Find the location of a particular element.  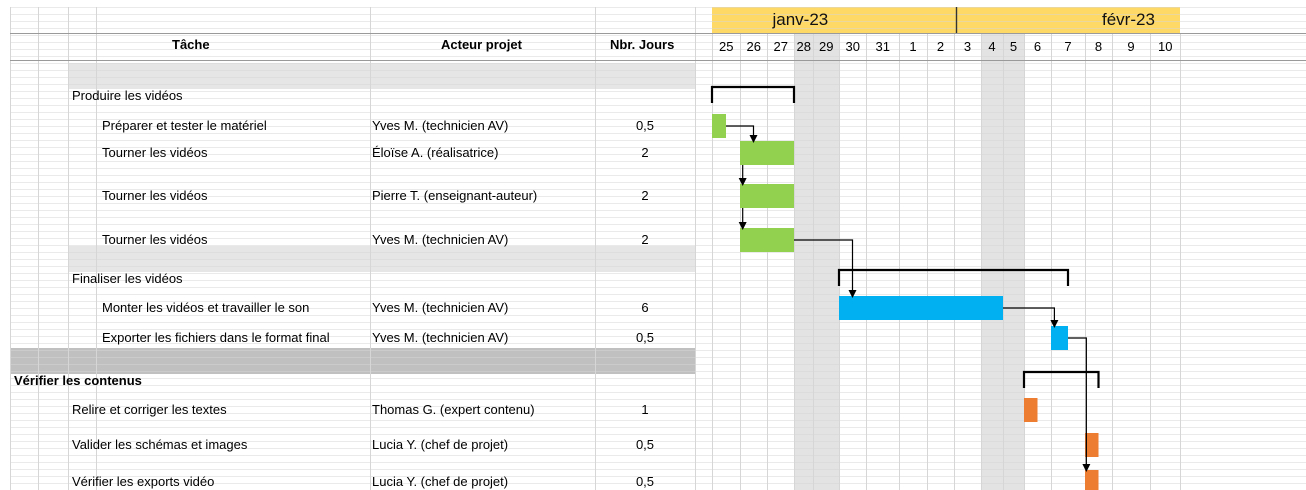

day-label: 25 is located at coordinates (726, 46).